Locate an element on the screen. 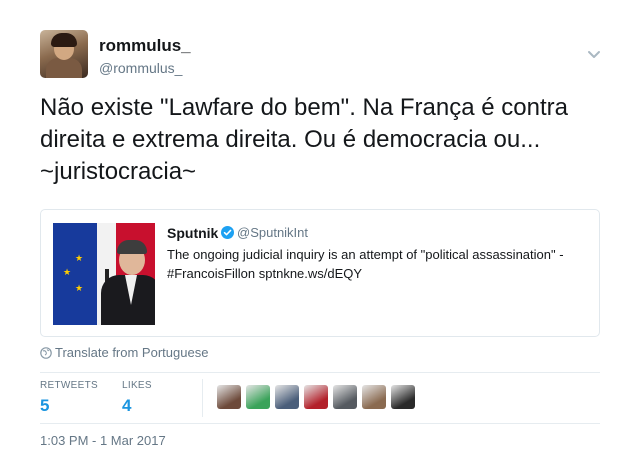 This screenshot has width=638, height=461. retweets-stat: RETWEETS 5 is located at coordinates (69, 398).